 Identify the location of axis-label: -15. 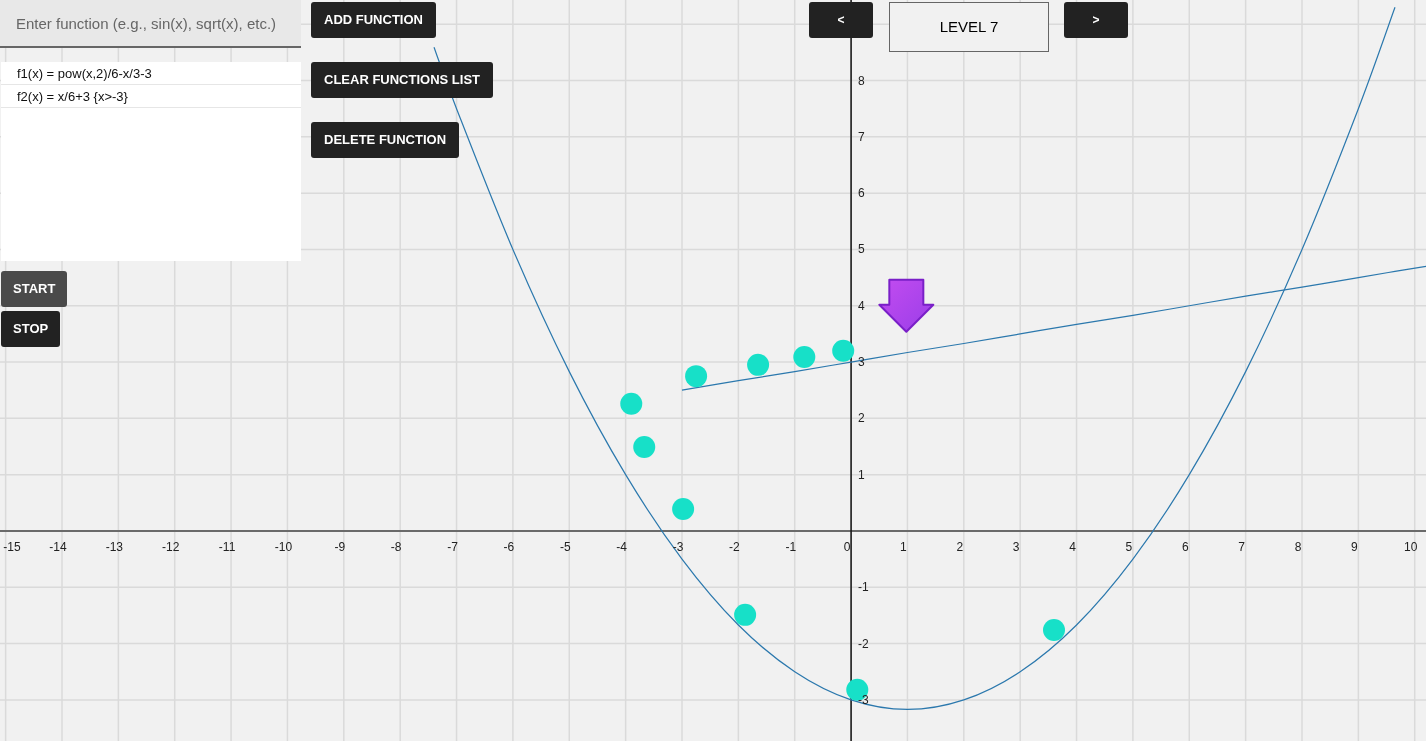
(12, 546).